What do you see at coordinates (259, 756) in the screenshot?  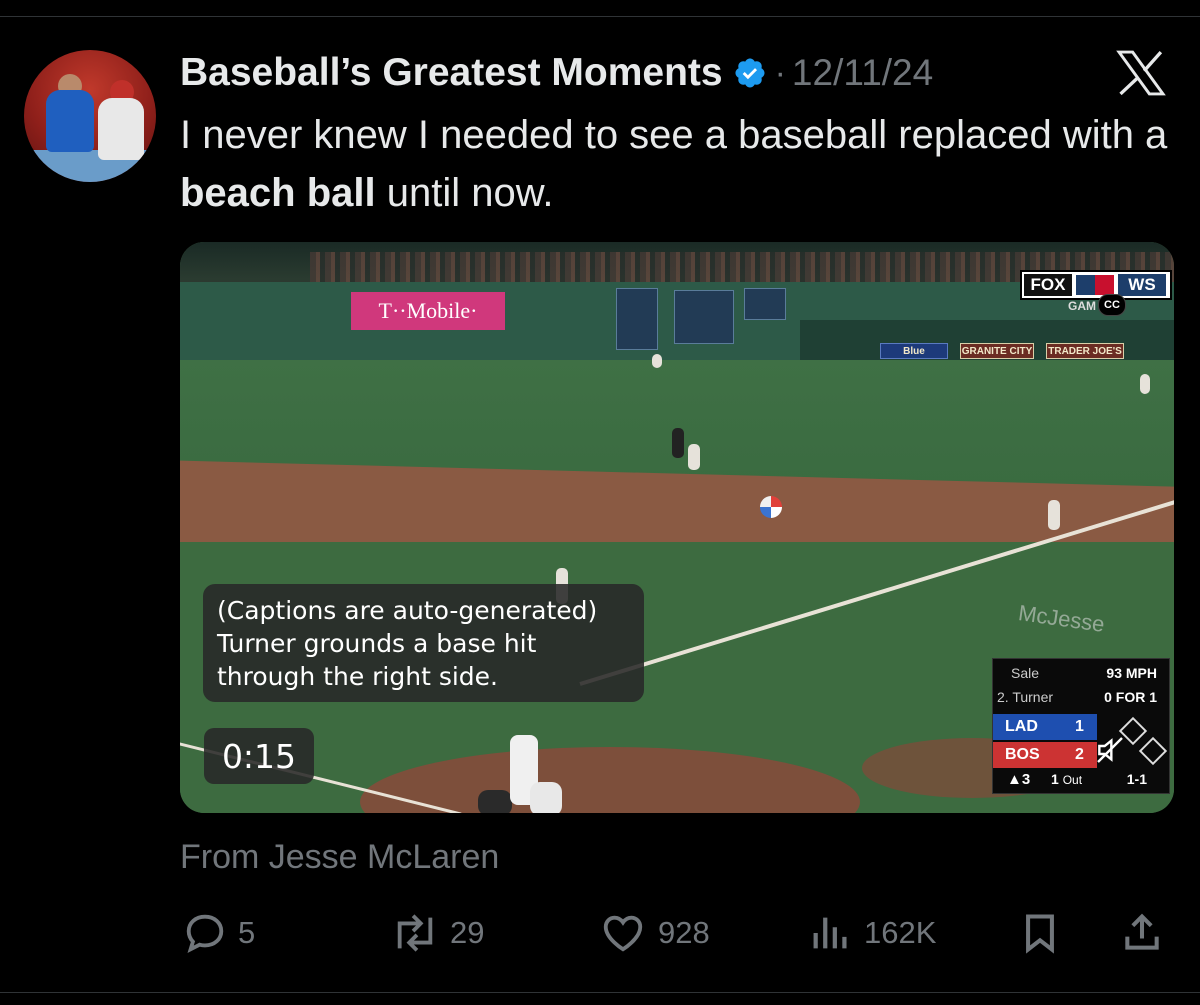 I see `video-time: 0:15` at bounding box center [259, 756].